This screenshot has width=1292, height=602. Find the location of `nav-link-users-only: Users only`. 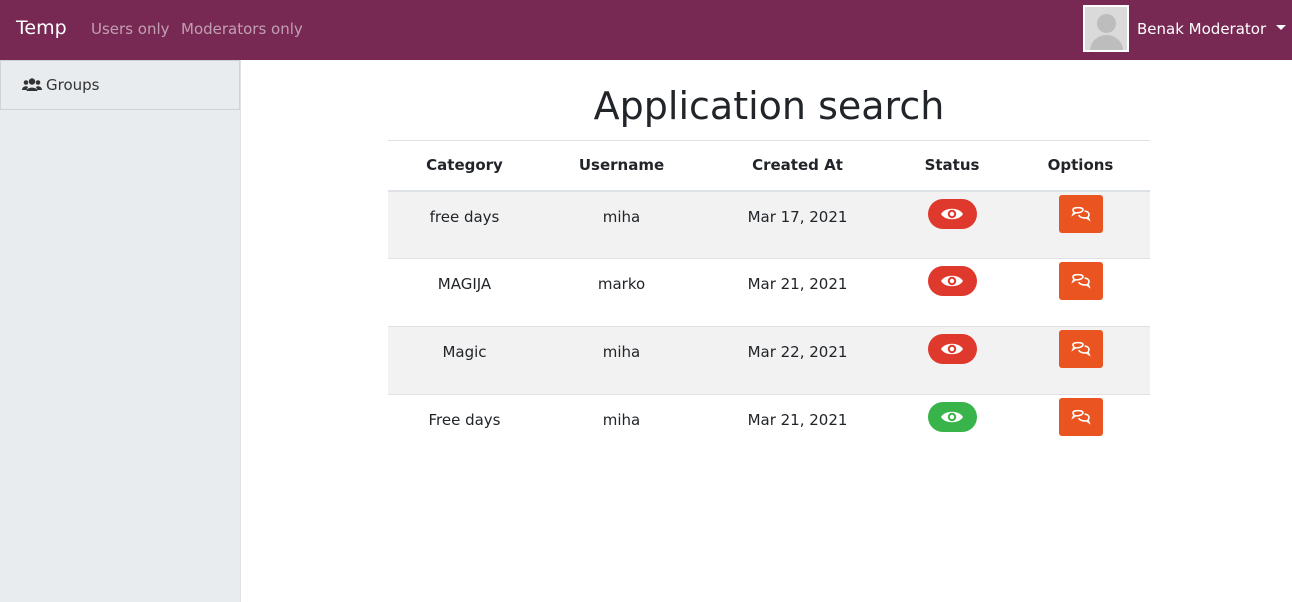

nav-link-users-only: Users only is located at coordinates (130, 29).